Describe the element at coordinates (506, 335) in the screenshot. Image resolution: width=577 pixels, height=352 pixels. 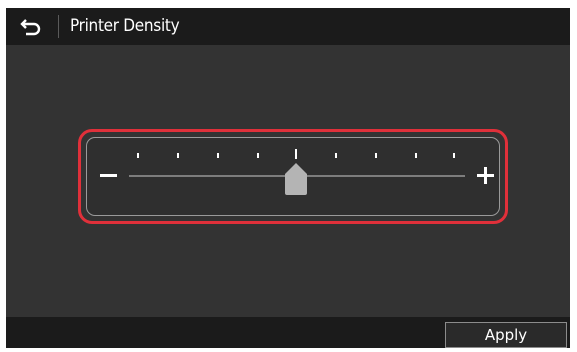
I see `apply-button: Apply` at that location.